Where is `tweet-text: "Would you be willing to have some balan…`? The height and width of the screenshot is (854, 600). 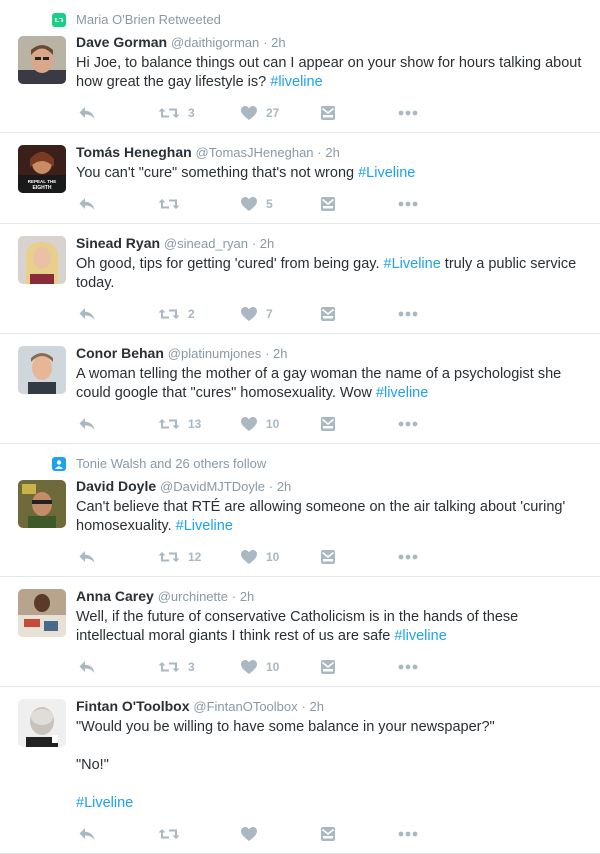 tweet-text: "Would you be willing to have some balan… is located at coordinates (338, 765).